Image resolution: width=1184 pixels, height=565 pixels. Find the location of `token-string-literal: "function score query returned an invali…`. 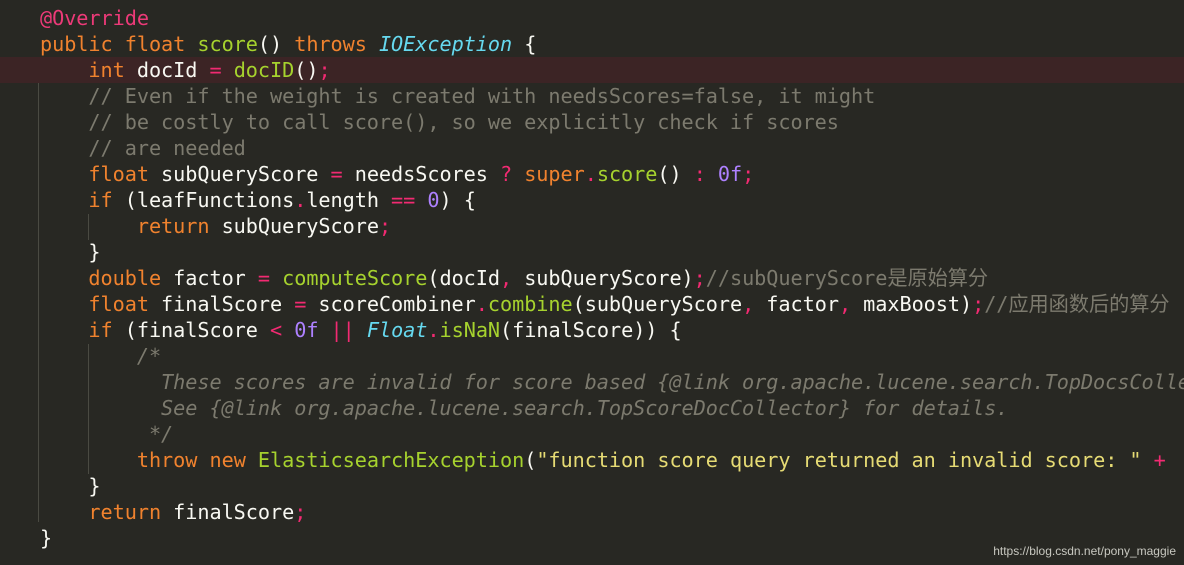

token-string-literal: "function score query returned an invali… is located at coordinates (839, 460).